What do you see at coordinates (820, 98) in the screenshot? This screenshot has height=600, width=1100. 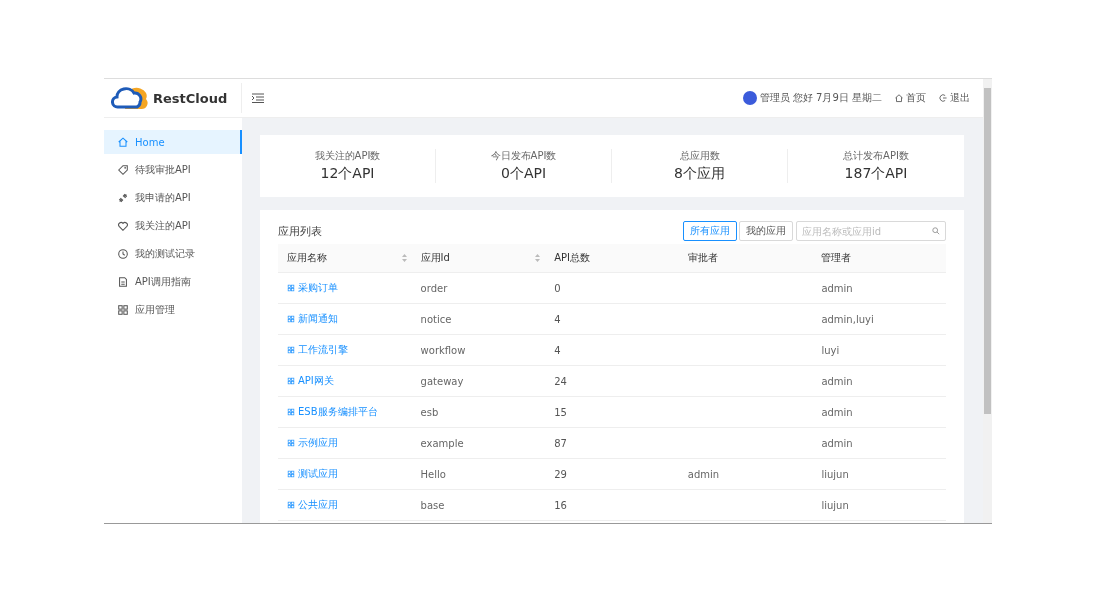 I see `greeting-text: 管理员 您好 7月9日 星期二` at bounding box center [820, 98].